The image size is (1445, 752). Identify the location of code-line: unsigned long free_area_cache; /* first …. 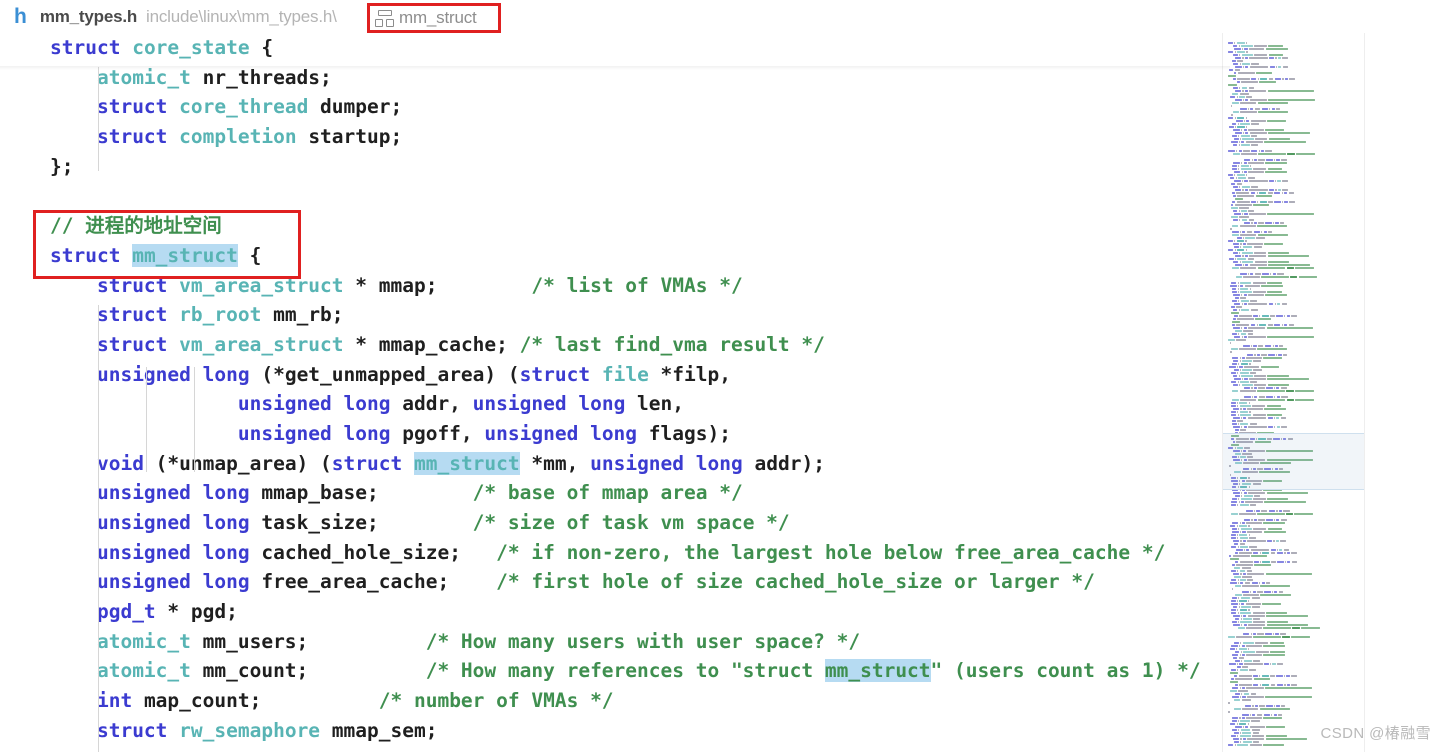
(615, 582).